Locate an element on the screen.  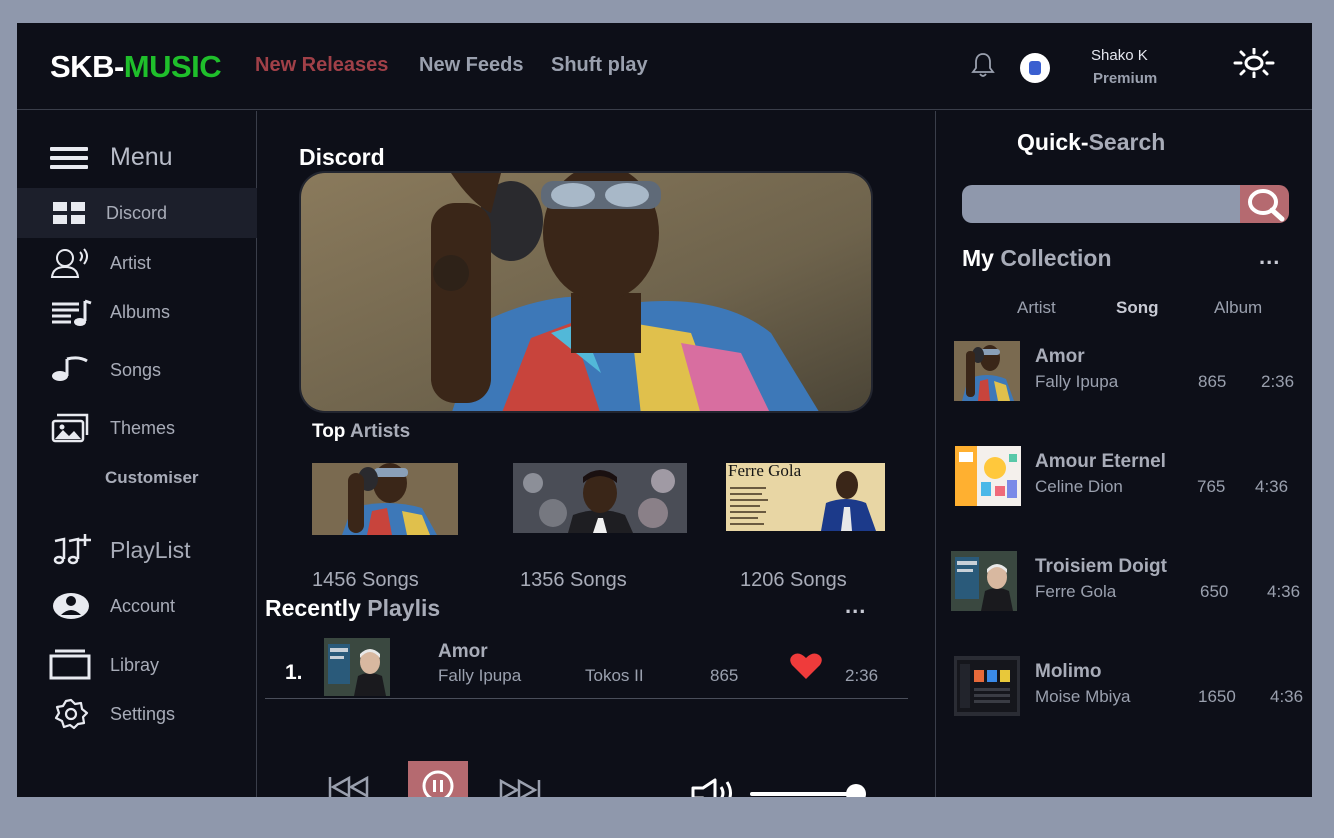
sidebar-item-account: Account is located at coordinates (137, 606).